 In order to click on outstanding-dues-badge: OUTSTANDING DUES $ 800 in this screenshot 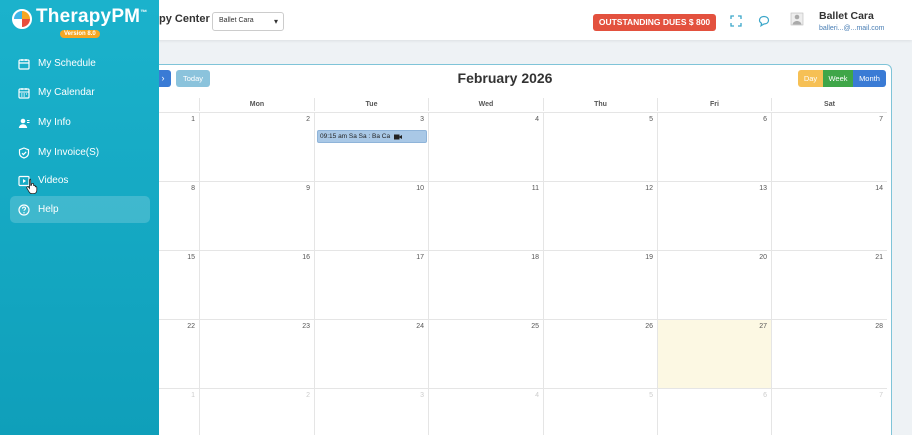, I will do `click(654, 22)`.